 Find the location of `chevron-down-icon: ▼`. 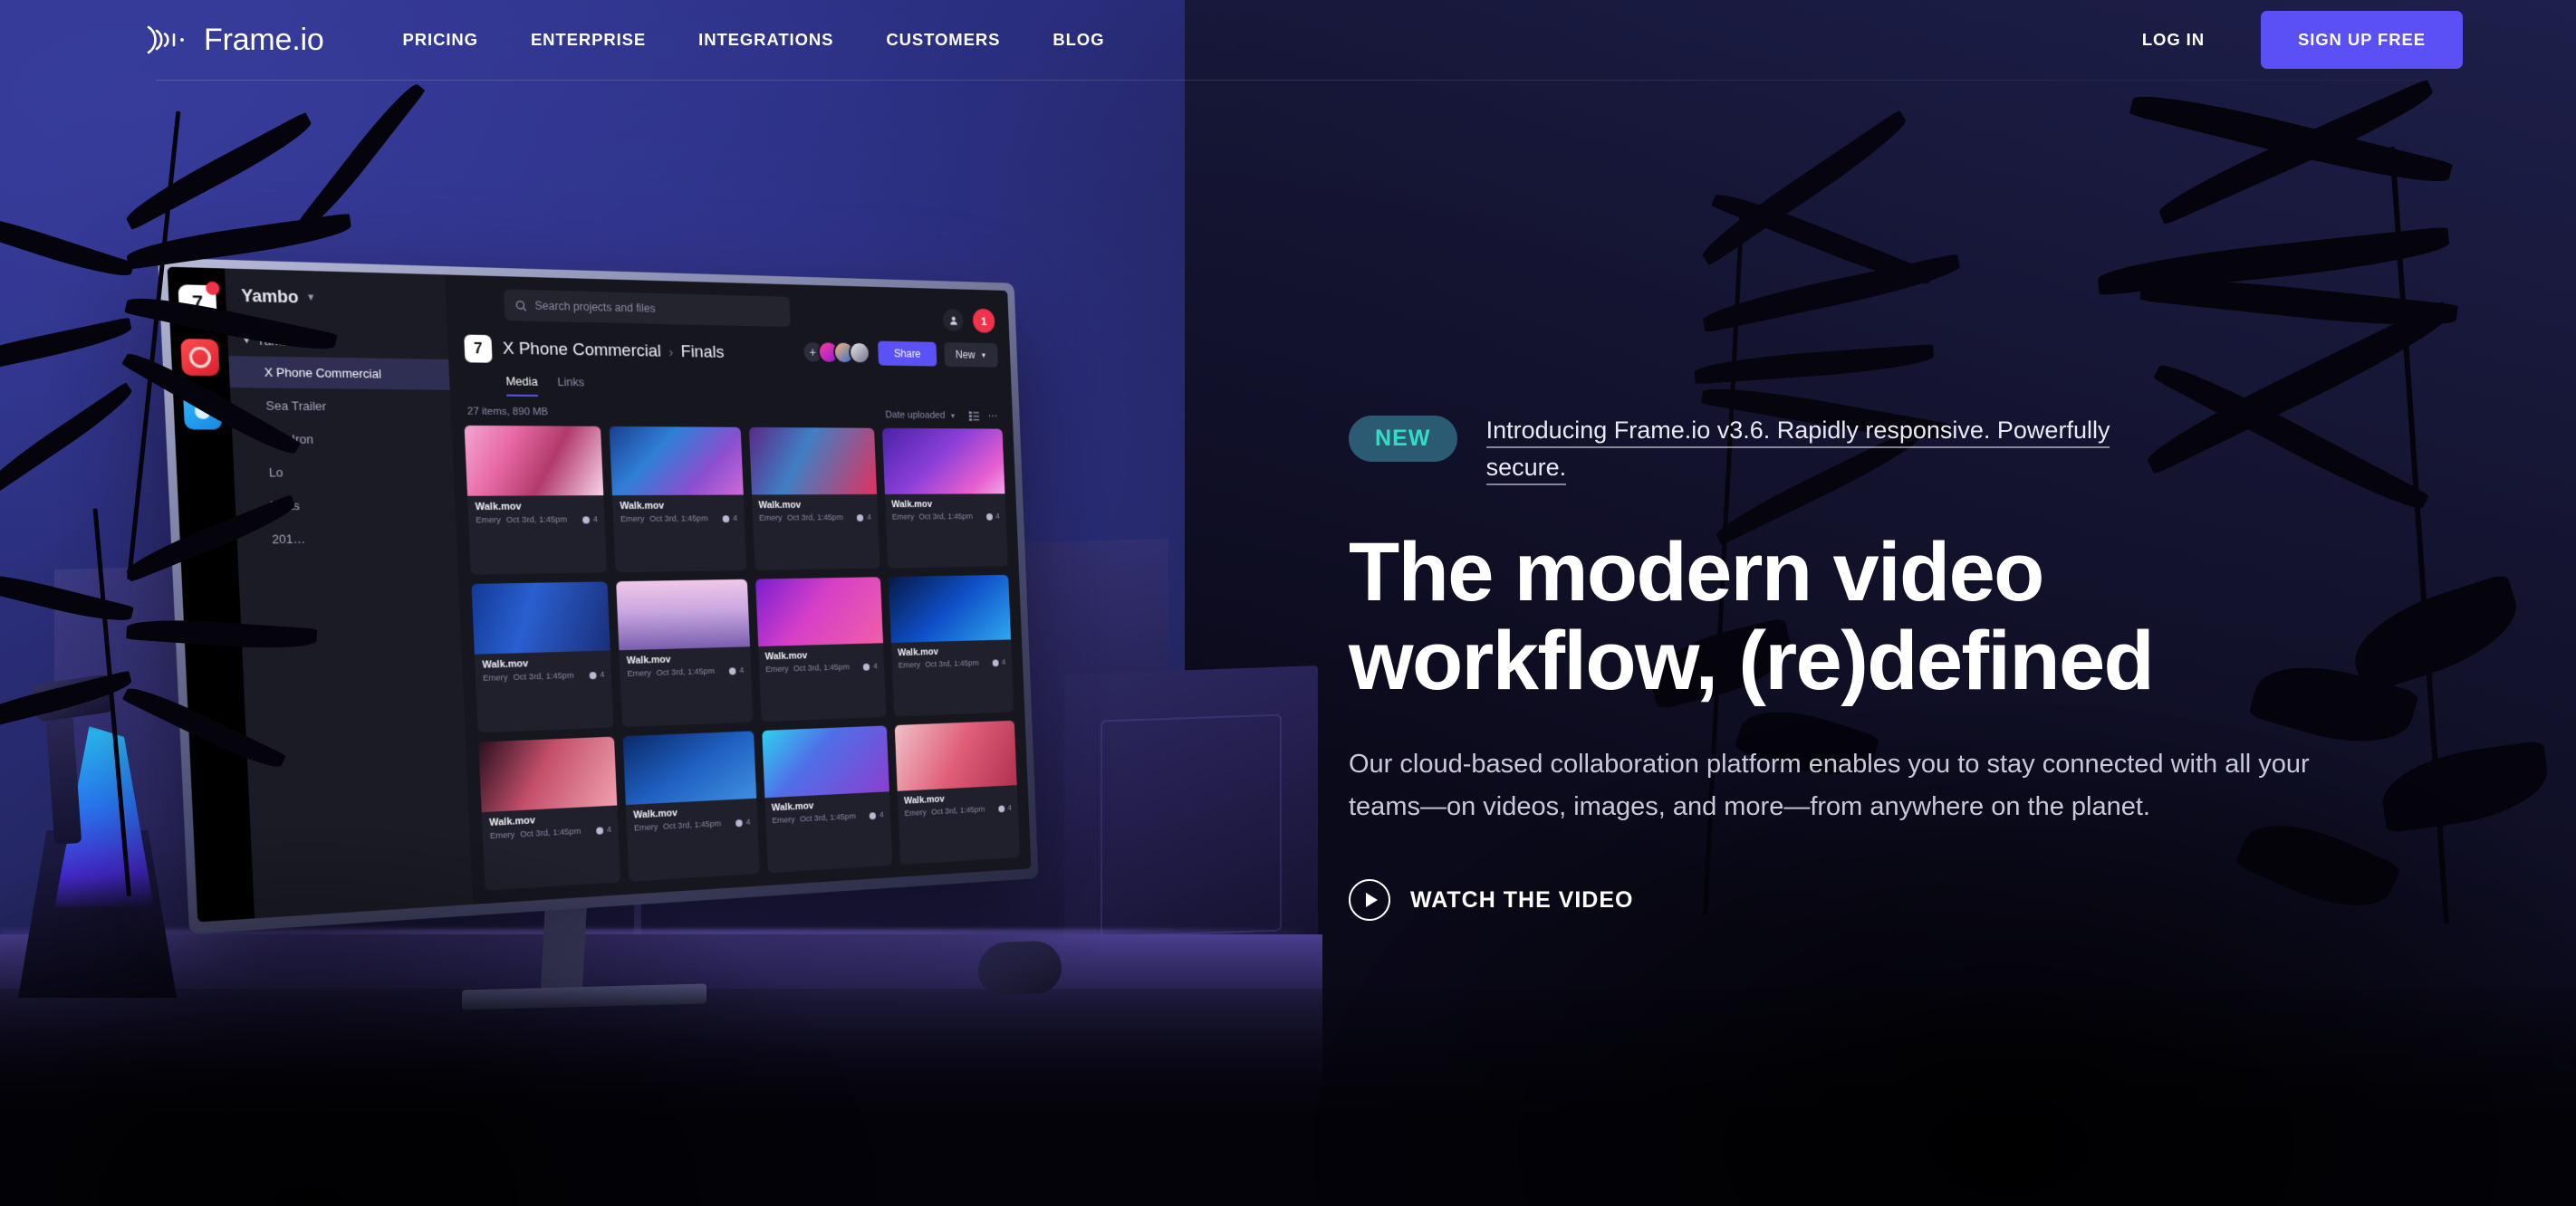

chevron-down-icon: ▼ is located at coordinates (983, 354).